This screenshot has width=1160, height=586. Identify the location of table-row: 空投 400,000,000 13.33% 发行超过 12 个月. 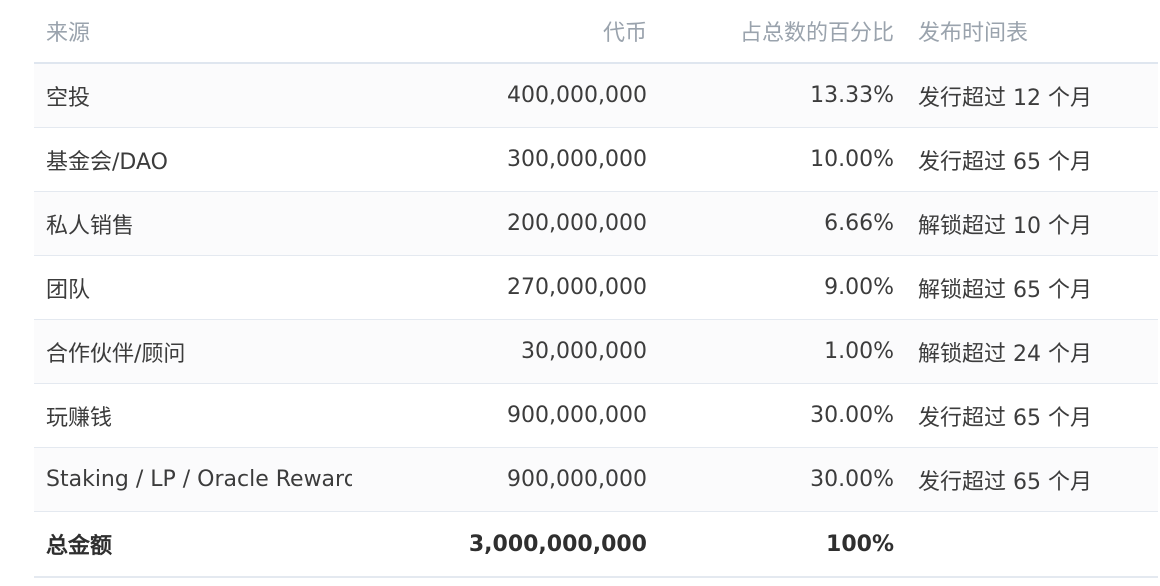
(596, 95).